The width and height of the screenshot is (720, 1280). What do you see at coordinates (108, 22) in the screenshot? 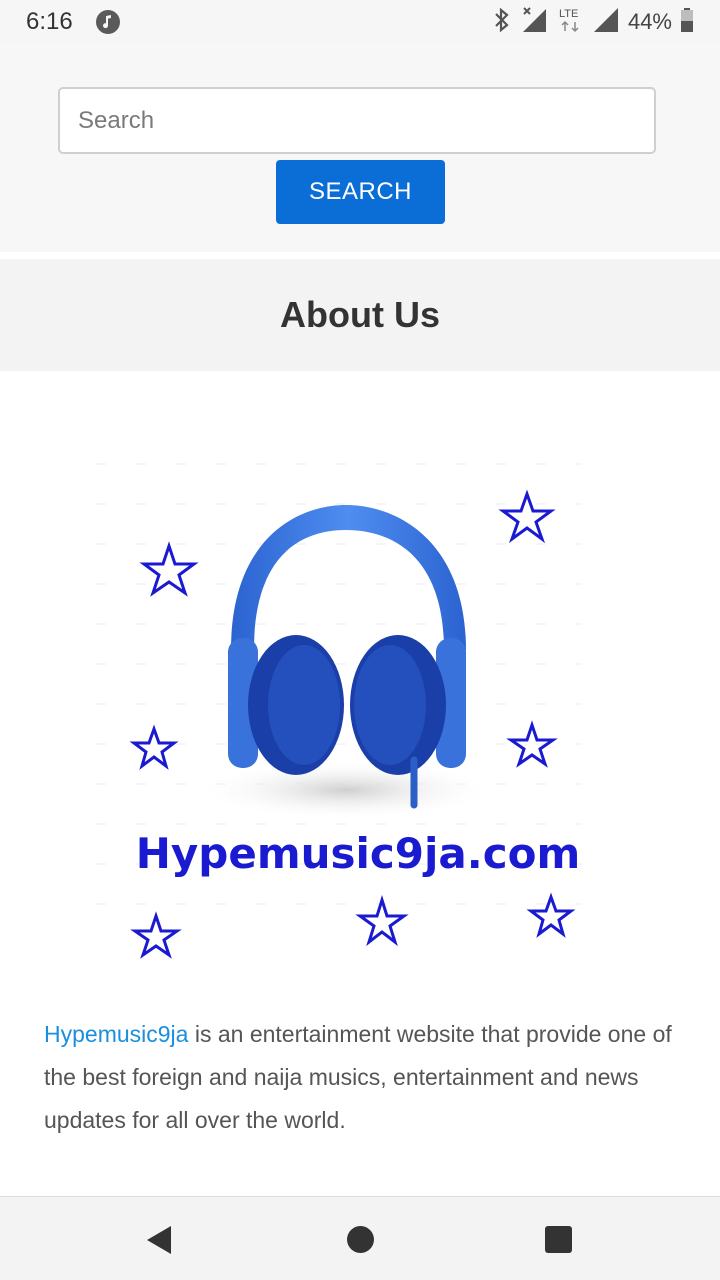
I see `music-note-icon` at bounding box center [108, 22].